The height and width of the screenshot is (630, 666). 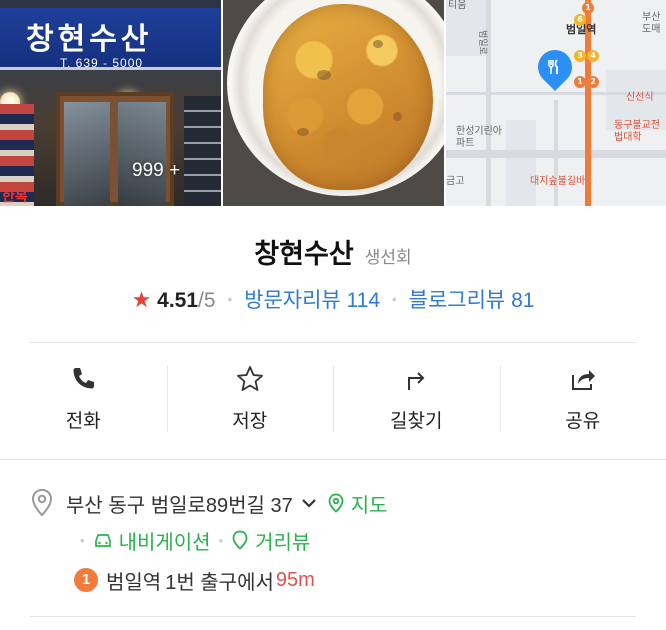 I want to click on street-view-link: 거리뷰, so click(x=270, y=540).